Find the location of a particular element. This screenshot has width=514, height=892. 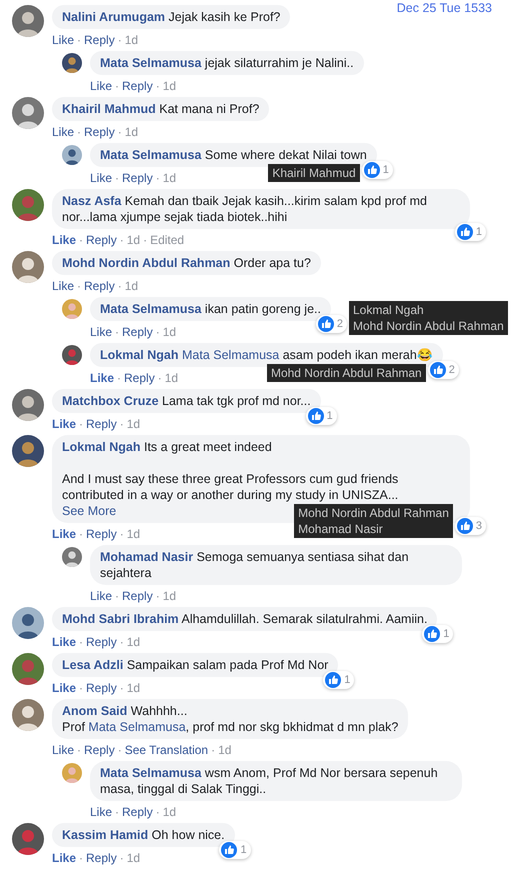

tooltip: Mohd Nordin Abdul Rahman is located at coordinates (346, 373).